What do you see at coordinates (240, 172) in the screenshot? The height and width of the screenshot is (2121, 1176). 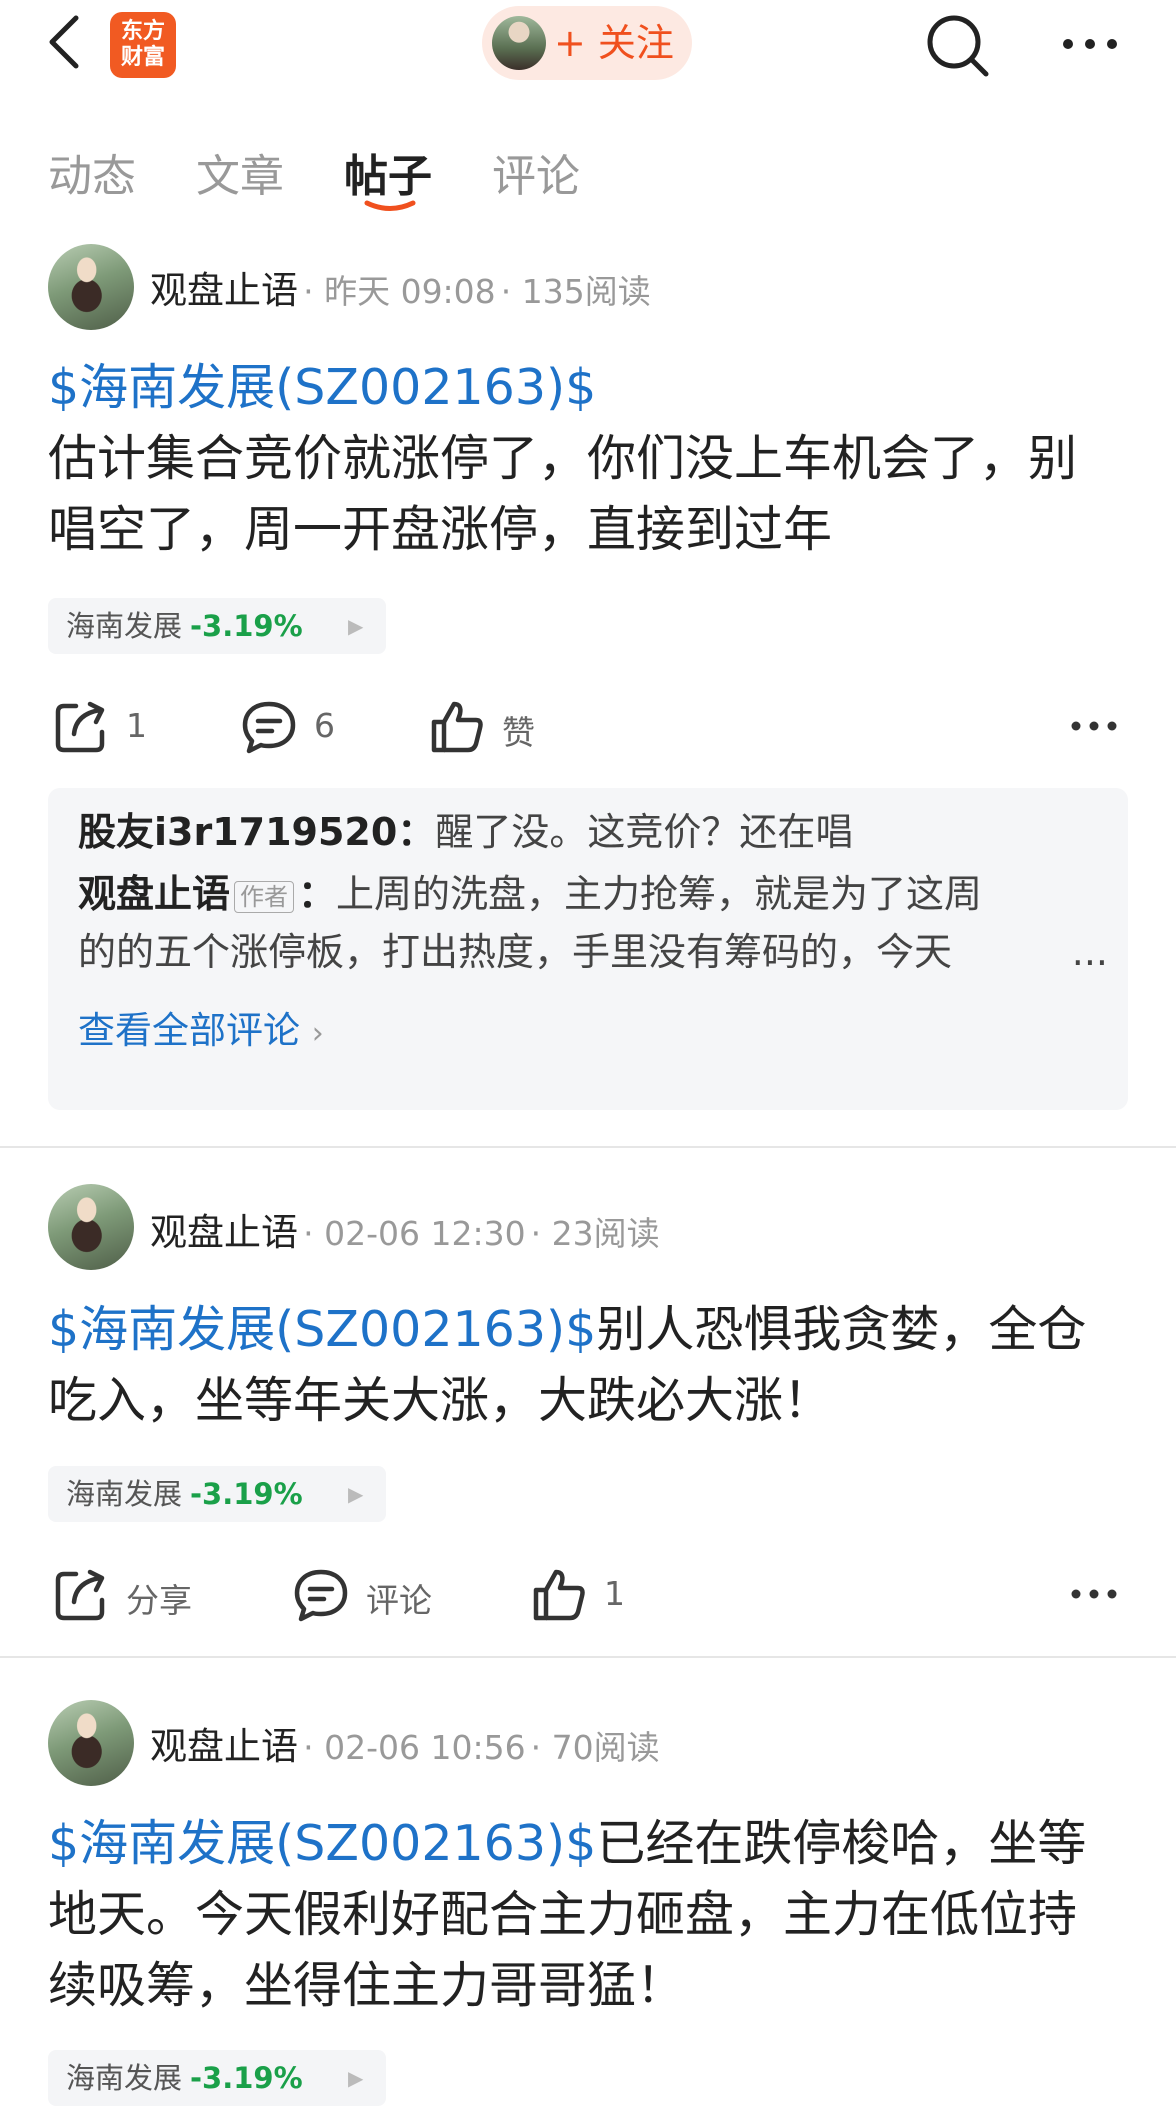 I see `tab-articles: 文章` at bounding box center [240, 172].